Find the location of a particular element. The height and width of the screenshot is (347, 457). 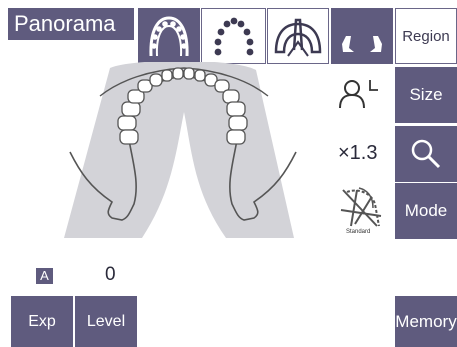

sinus-button is located at coordinates (362, 36).